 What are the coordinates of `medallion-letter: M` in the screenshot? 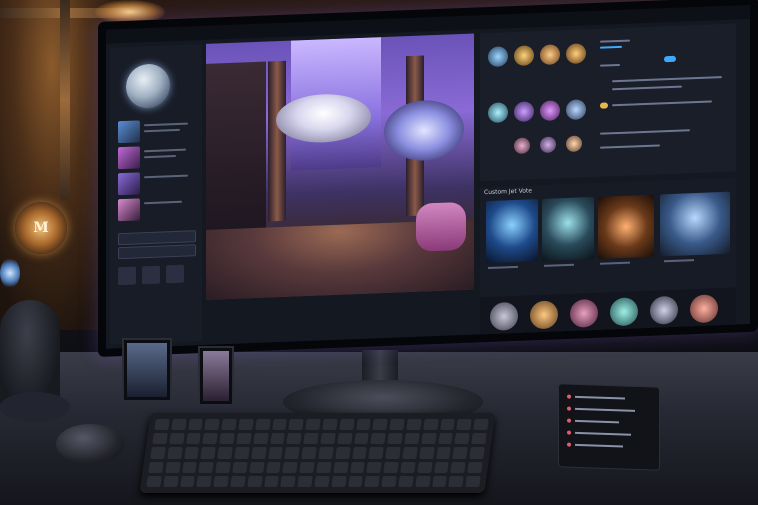 It's located at (41, 228).